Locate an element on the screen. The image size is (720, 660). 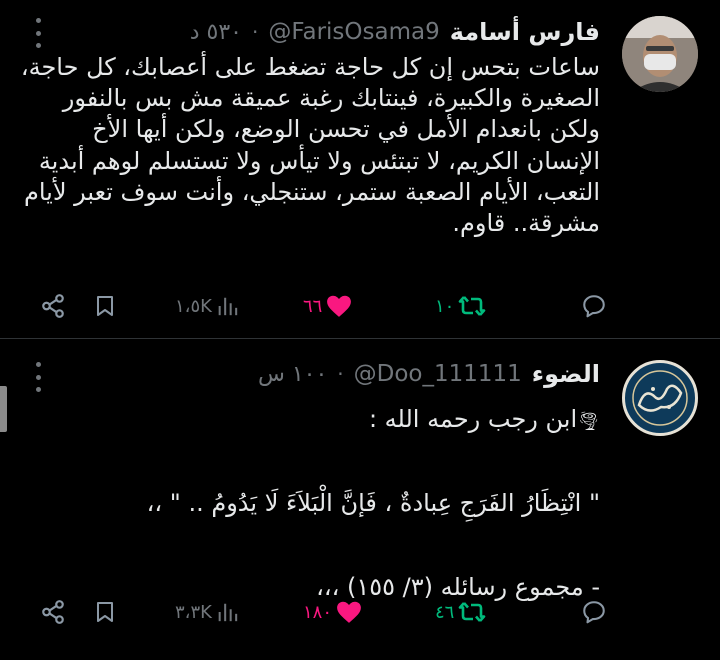
tweet-header: الضوء @Doo_111111 · ١٠٠ س is located at coordinates (429, 374).